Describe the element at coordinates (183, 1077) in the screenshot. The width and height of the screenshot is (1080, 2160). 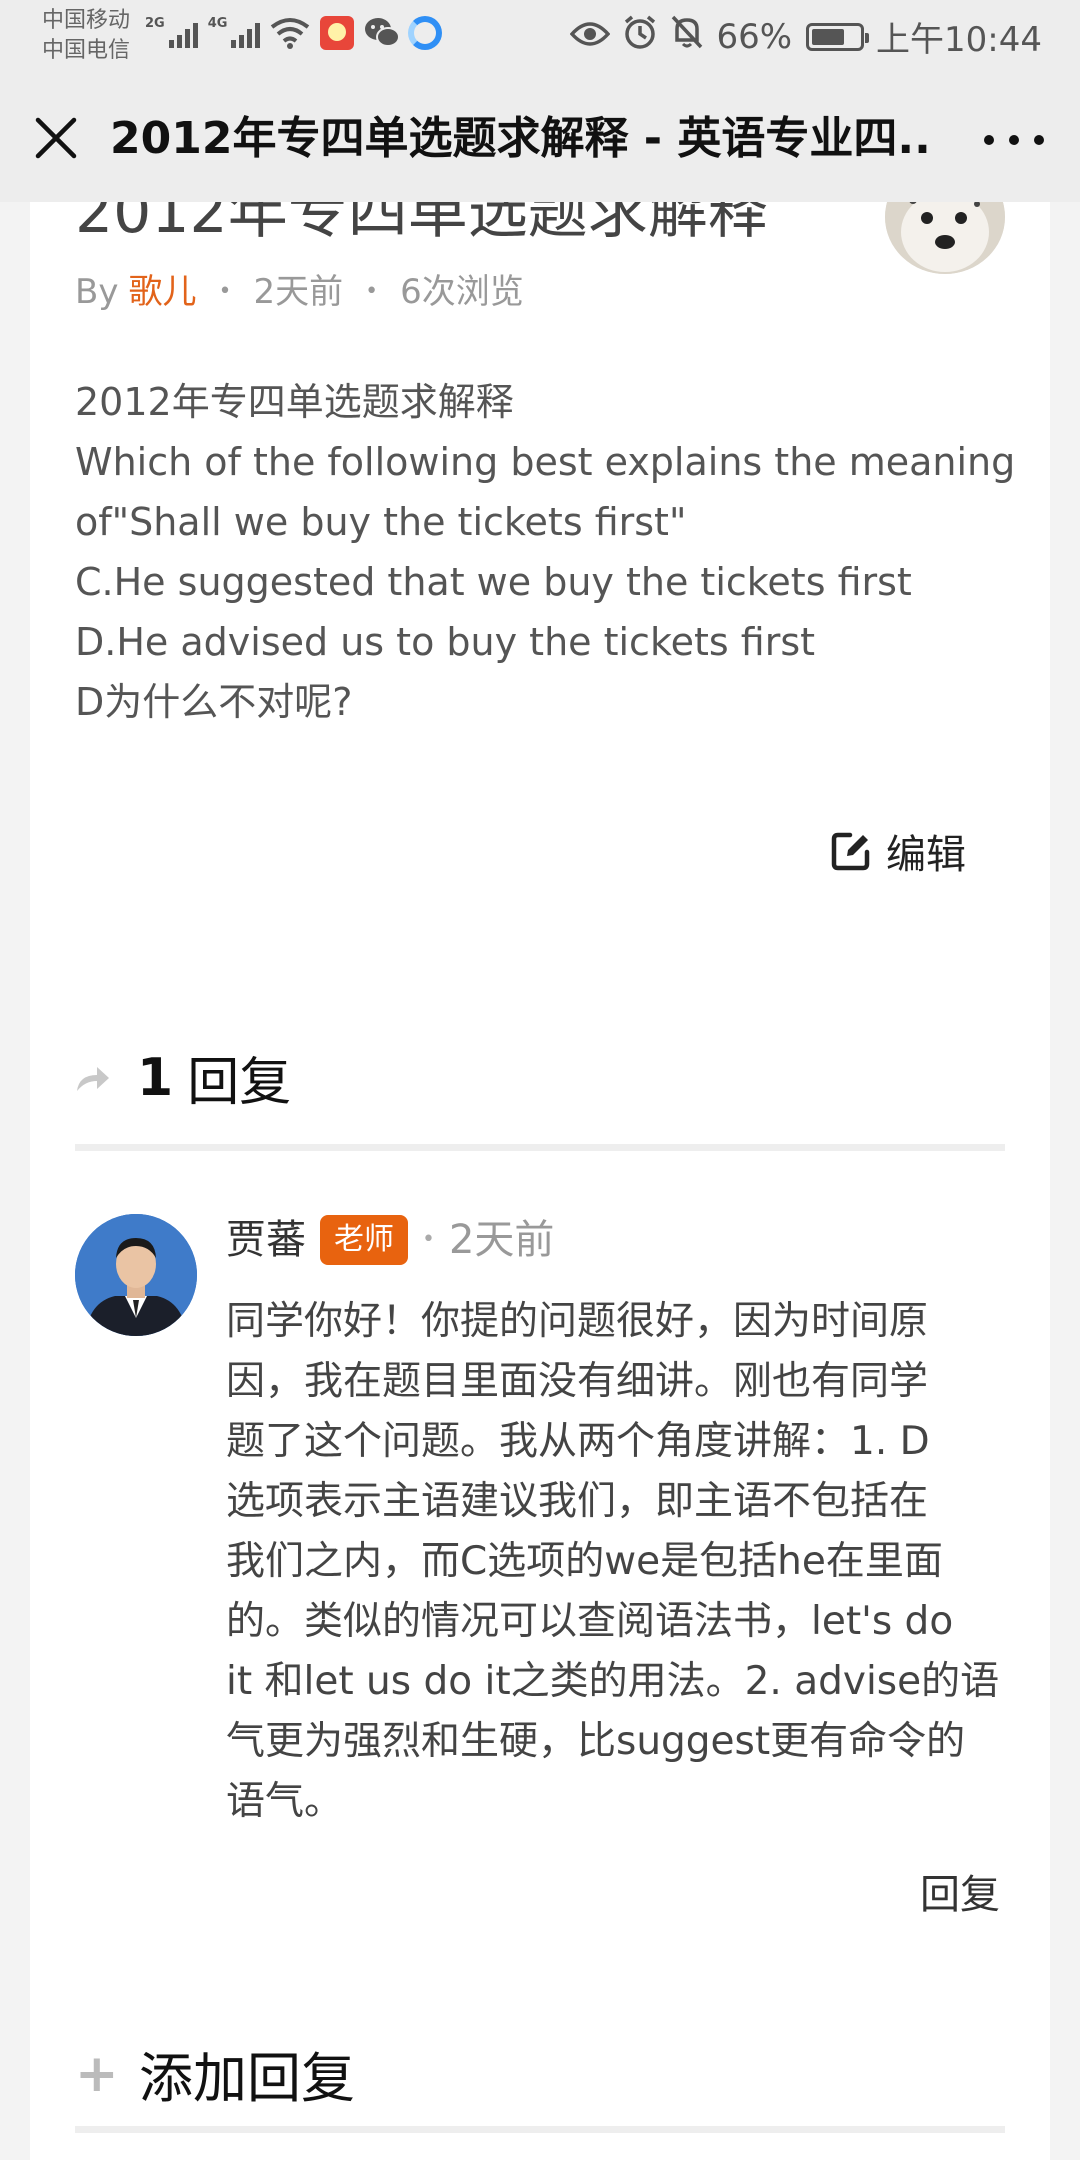
I see `replies-header: 1 回复` at that location.